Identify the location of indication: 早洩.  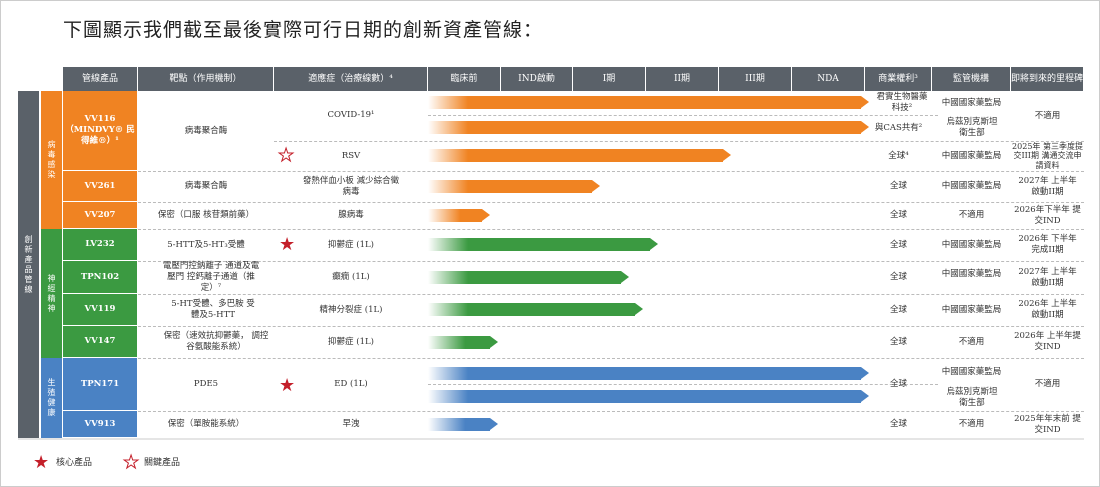
(351, 424).